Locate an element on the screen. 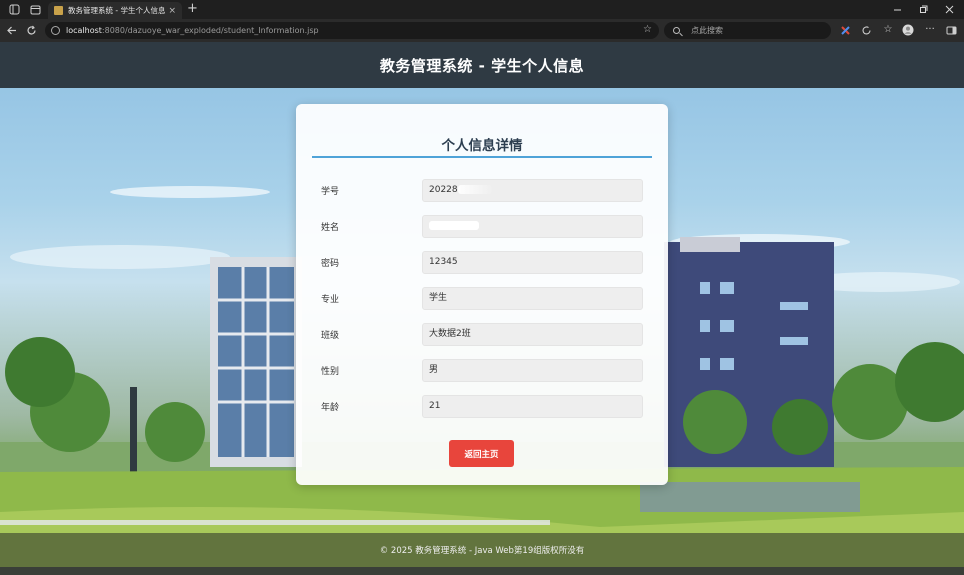  field-row-password: 密码 12345 is located at coordinates (482, 262).